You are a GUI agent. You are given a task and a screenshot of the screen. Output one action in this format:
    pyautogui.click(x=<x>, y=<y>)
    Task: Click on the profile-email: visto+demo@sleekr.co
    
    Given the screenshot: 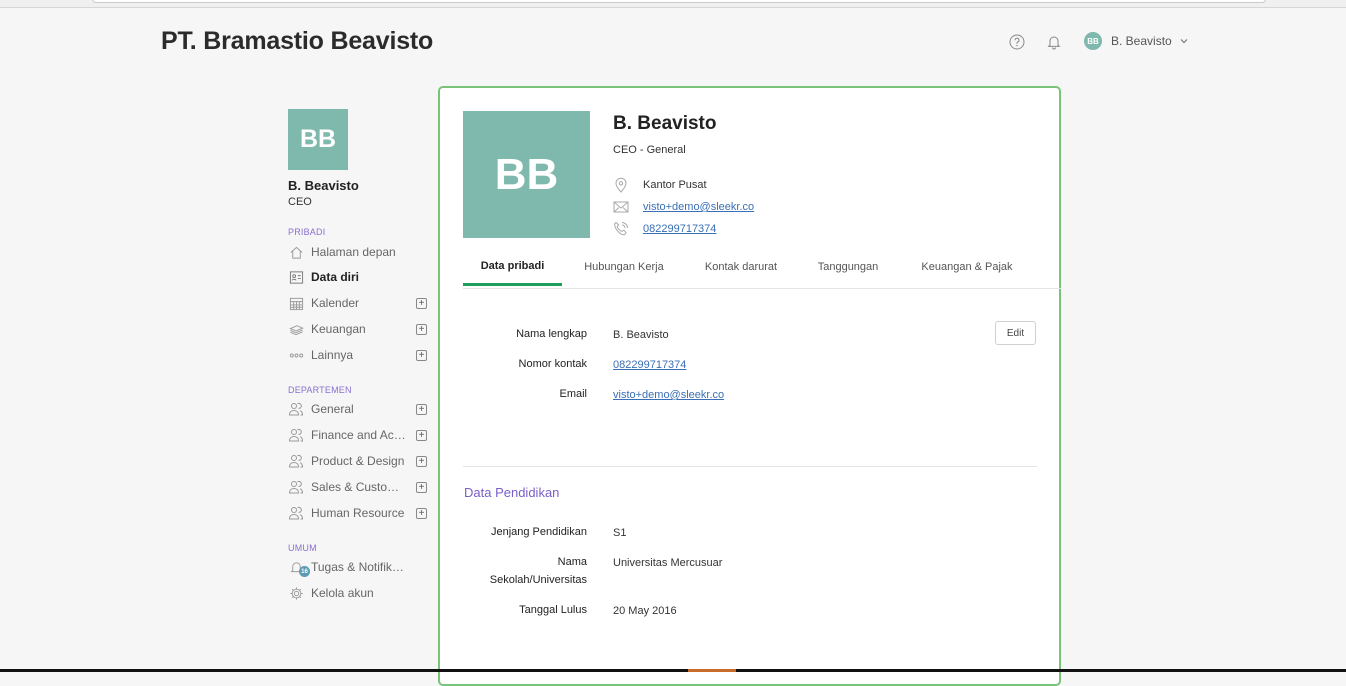 What is the action you would take?
    pyautogui.click(x=683, y=207)
    